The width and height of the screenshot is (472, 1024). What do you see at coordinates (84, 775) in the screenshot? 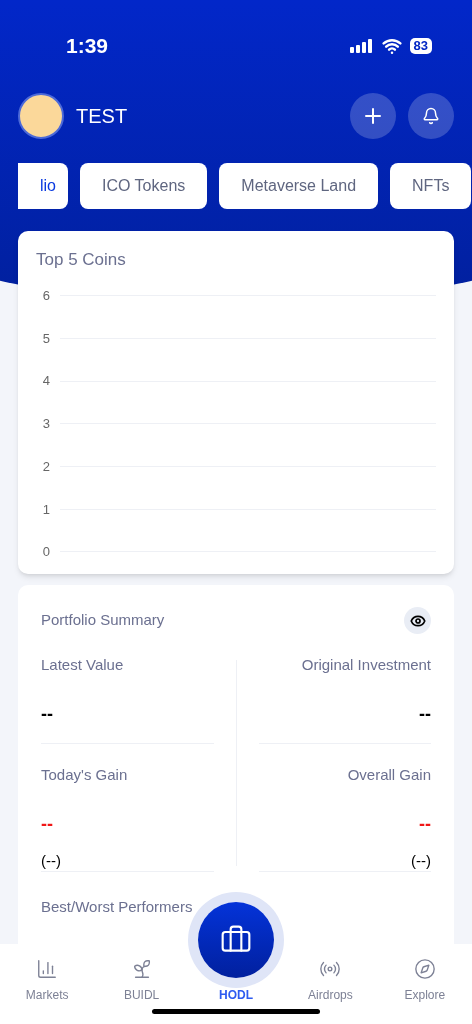
I see `stat-label: Today's Gain` at bounding box center [84, 775].